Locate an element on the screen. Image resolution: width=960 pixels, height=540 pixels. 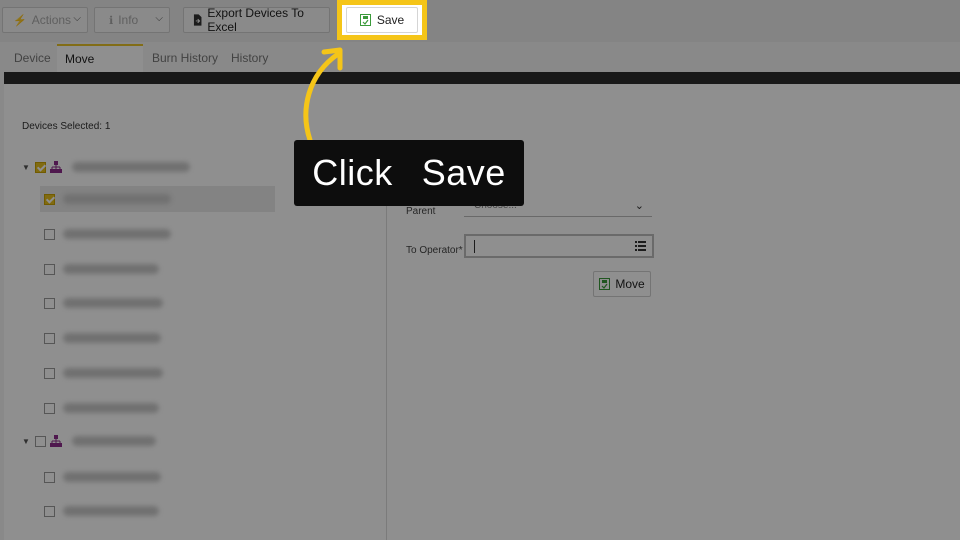
info-button: ℹ Info ⌵ is located at coordinates (132, 20).